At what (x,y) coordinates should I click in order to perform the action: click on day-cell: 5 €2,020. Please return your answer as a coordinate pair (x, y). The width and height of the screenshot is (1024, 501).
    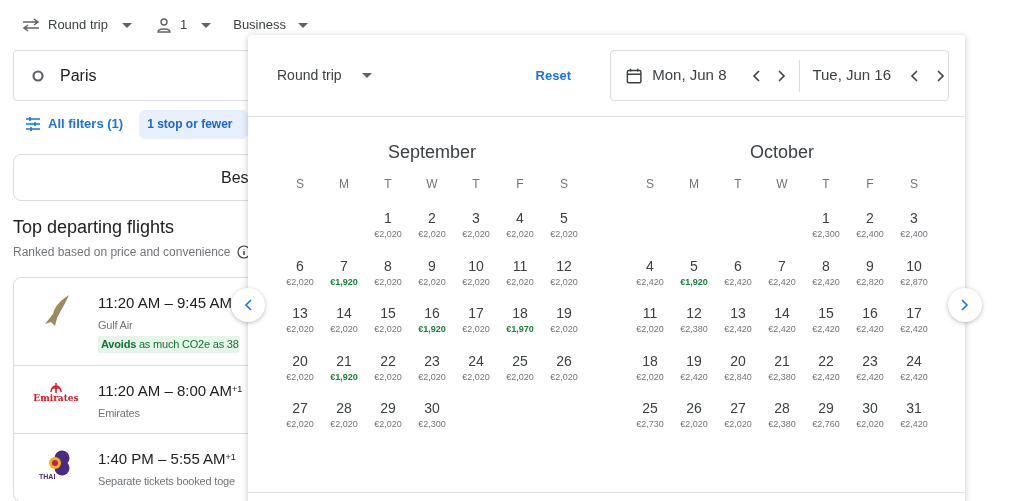
    Looking at the image, I should click on (564, 226).